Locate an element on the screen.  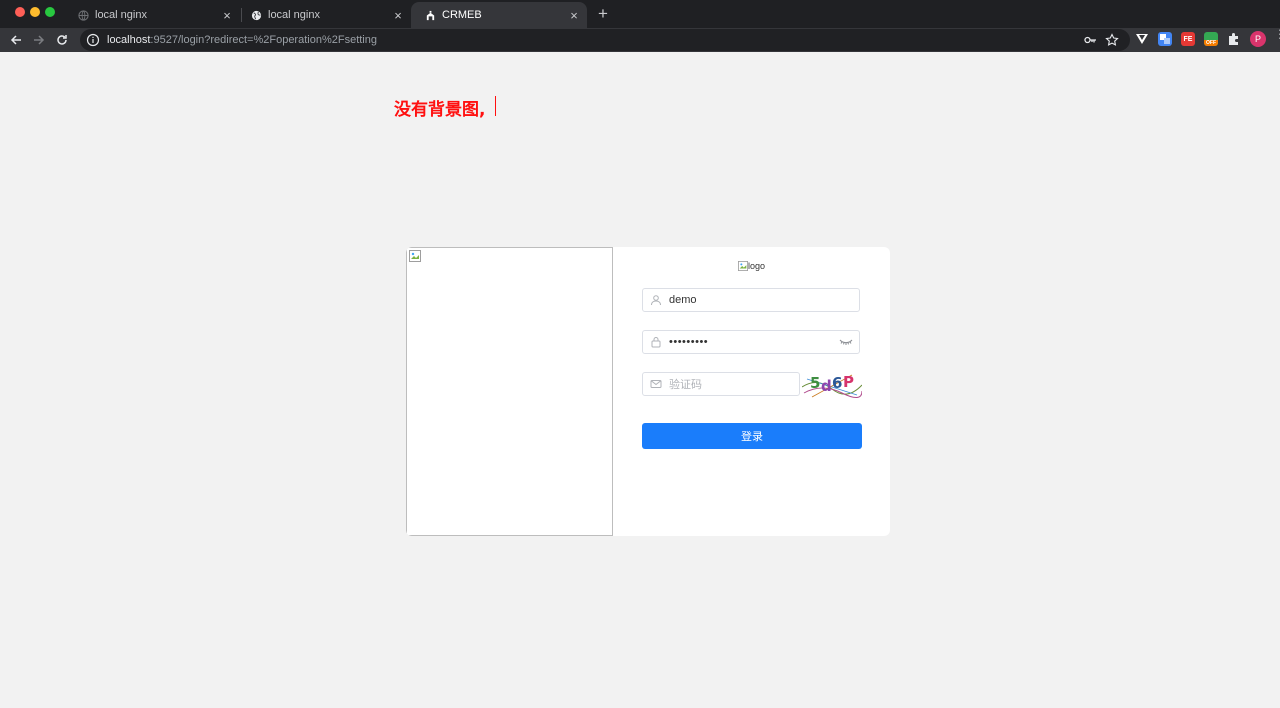
annotation-note: 没有背景图, is located at coordinates (440, 110).